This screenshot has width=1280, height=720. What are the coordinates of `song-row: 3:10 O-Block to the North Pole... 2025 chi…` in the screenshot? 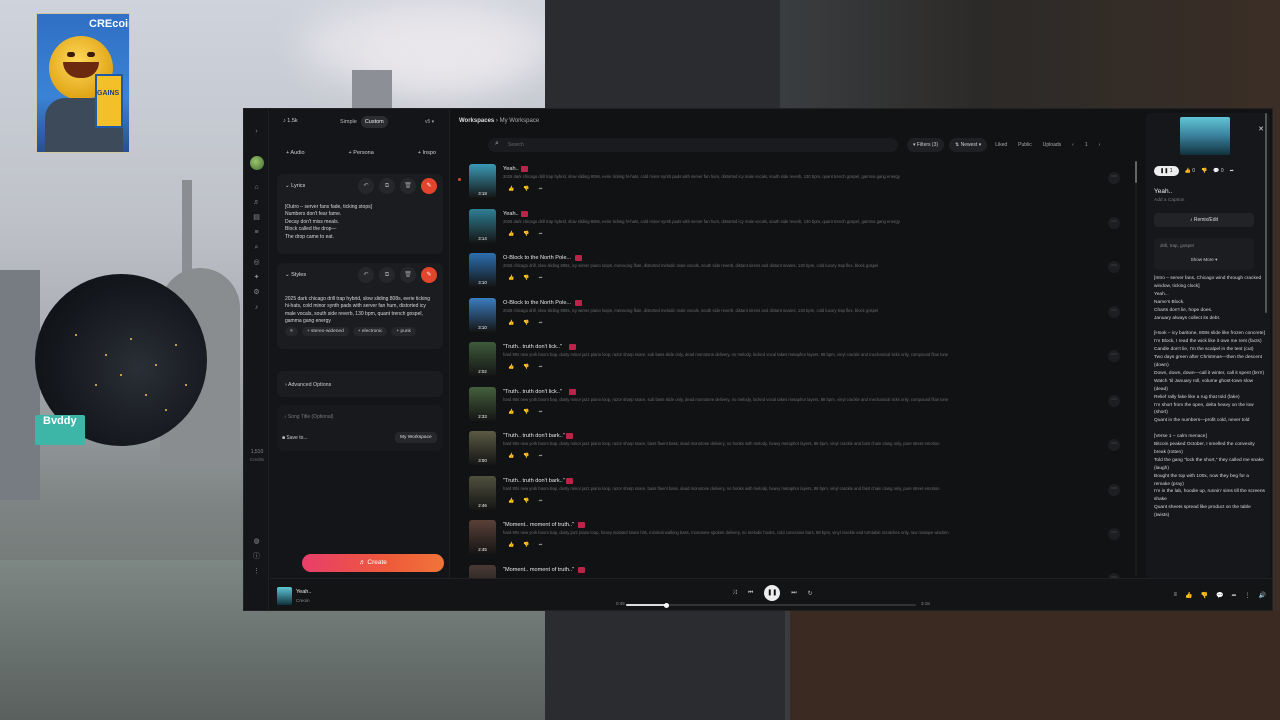 It's located at (794, 271).